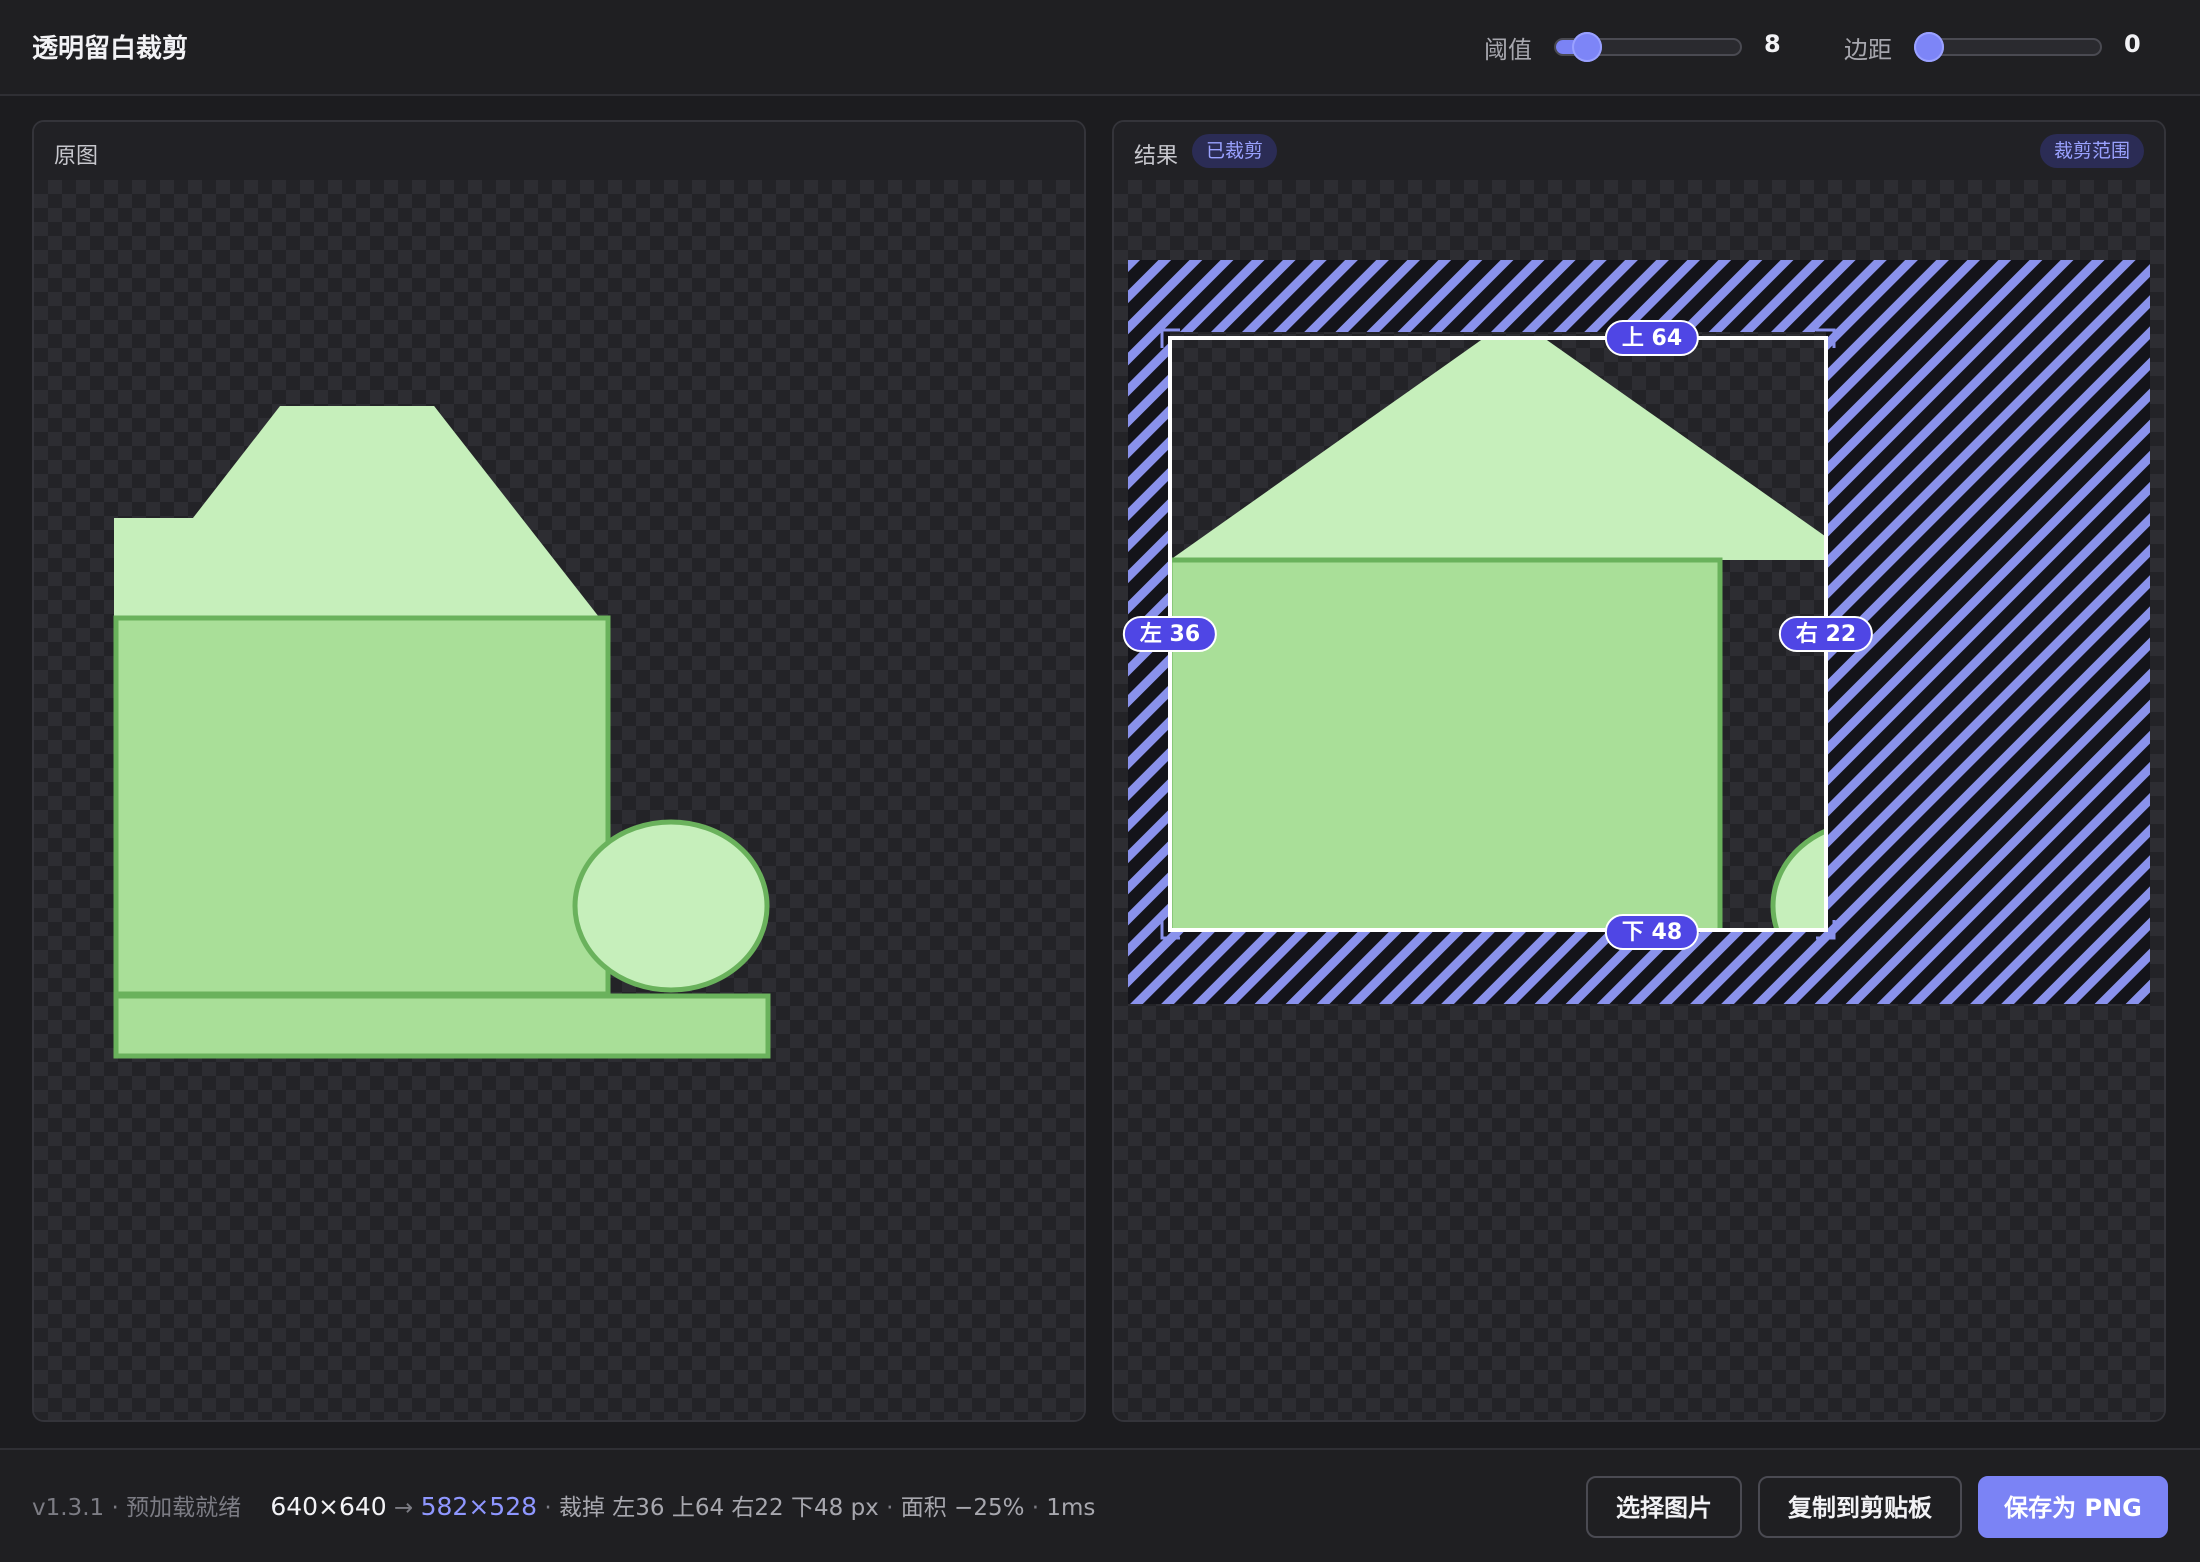 This screenshot has width=2200, height=1562. Describe the element at coordinates (357, 511) in the screenshot. I see `house-roof-trapezoid` at that location.